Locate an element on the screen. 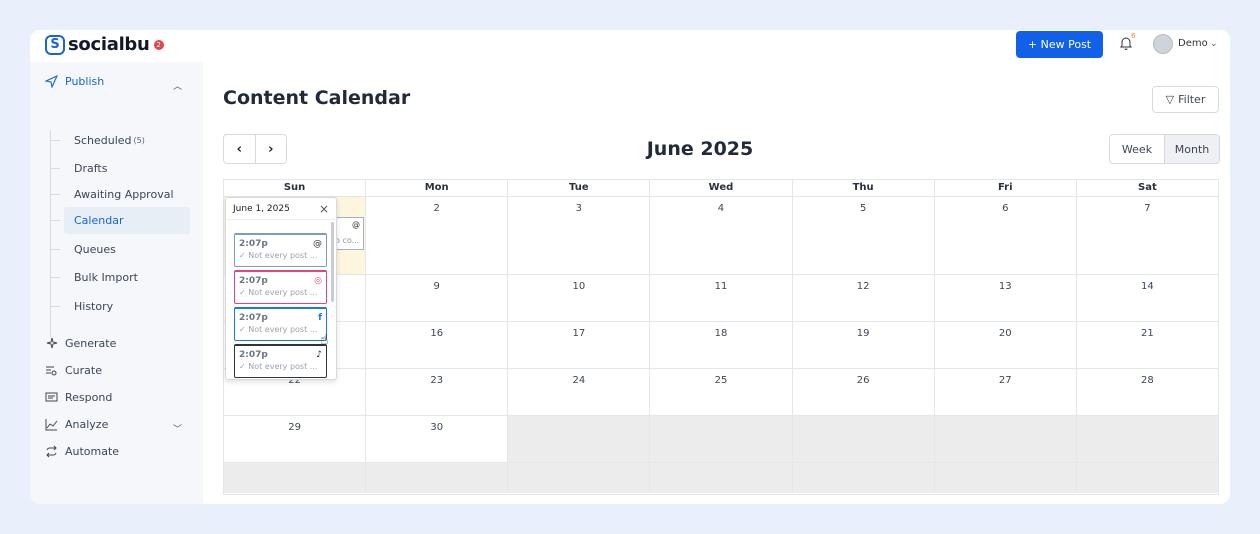  post-card: 2:07p ✓ Not every post ... ◎ is located at coordinates (280, 287).